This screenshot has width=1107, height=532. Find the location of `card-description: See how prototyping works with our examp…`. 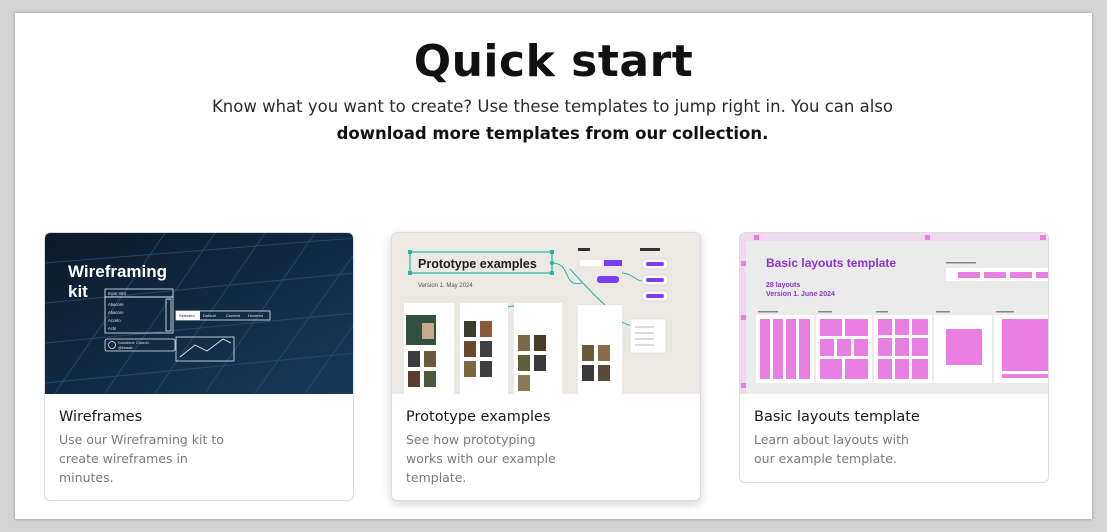

card-description: See how prototyping works with our examp… is located at coordinates (481, 458).